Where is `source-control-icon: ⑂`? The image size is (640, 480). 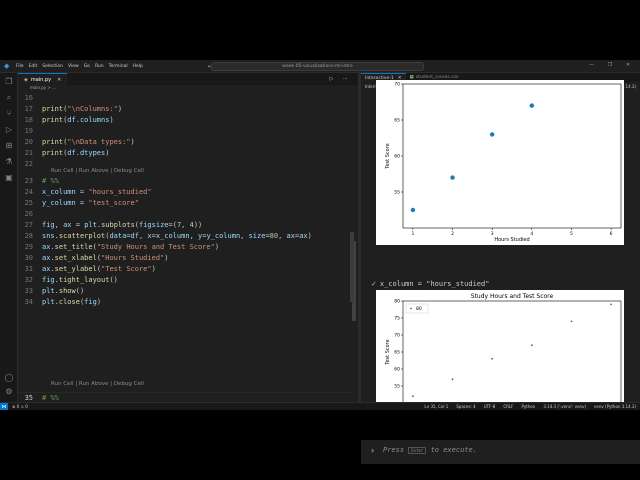
source-control-icon: ⑂ is located at coordinates (9, 114).